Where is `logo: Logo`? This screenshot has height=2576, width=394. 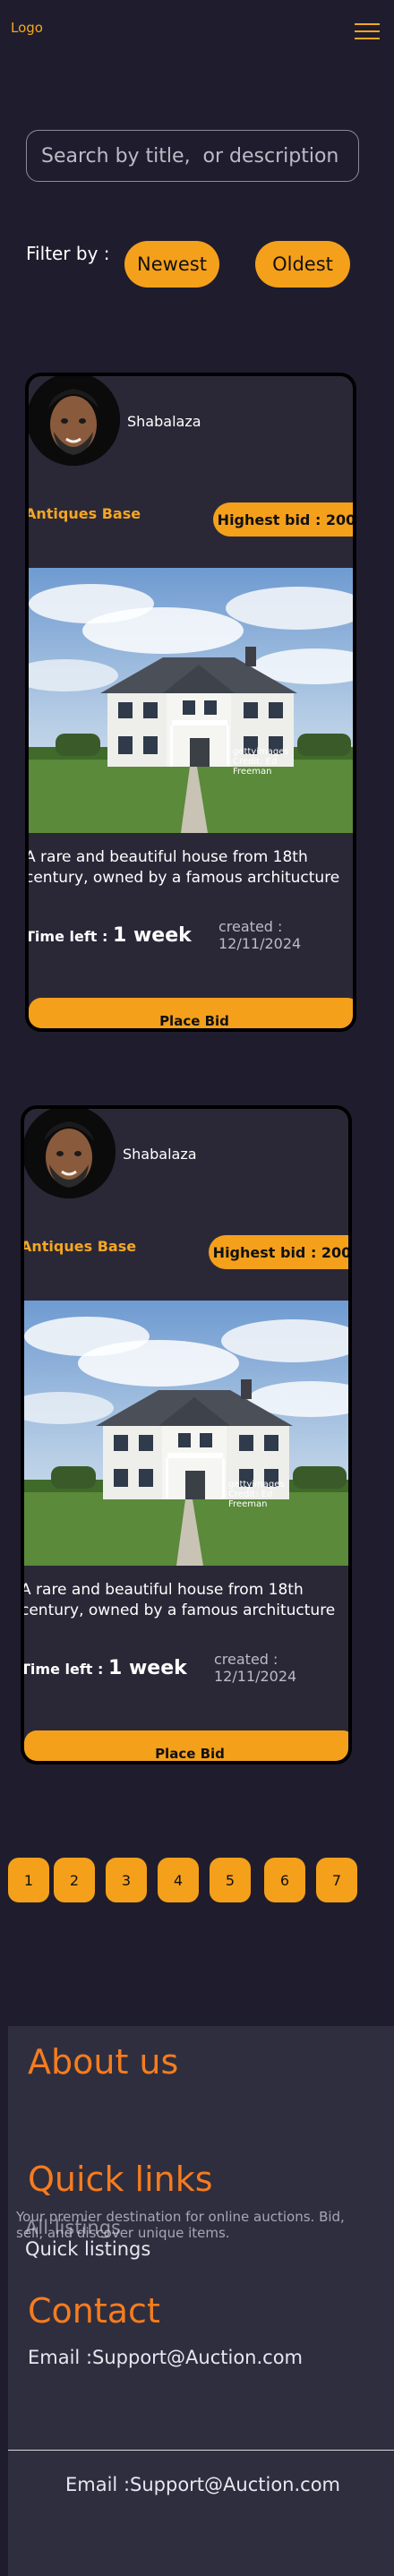
logo: Logo is located at coordinates (27, 28).